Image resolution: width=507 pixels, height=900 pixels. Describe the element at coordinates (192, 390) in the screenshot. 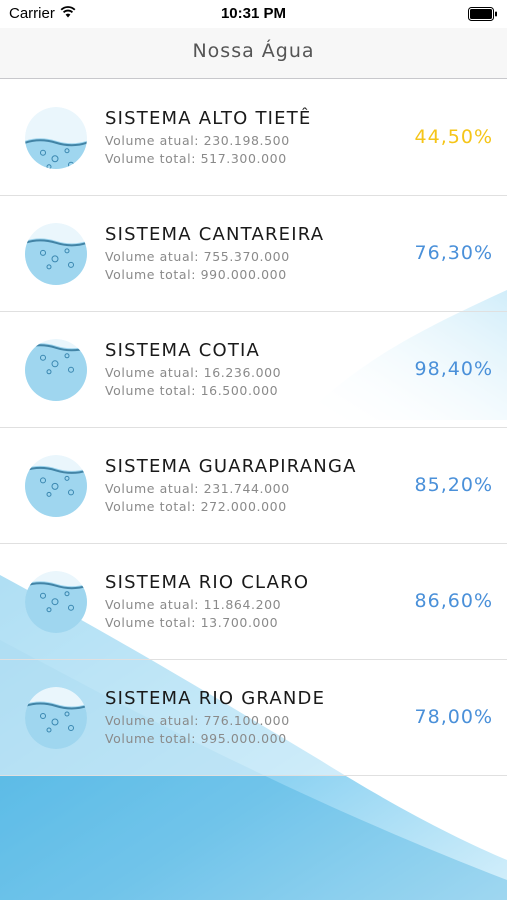

I see `volume-total: Volume total: 16.500.000` at that location.